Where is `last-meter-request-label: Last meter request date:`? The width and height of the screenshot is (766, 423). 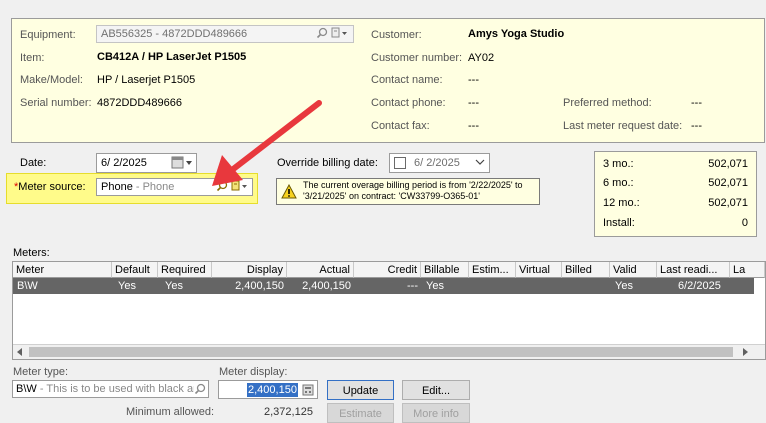
last-meter-request-label: Last meter request date: is located at coordinates (623, 126).